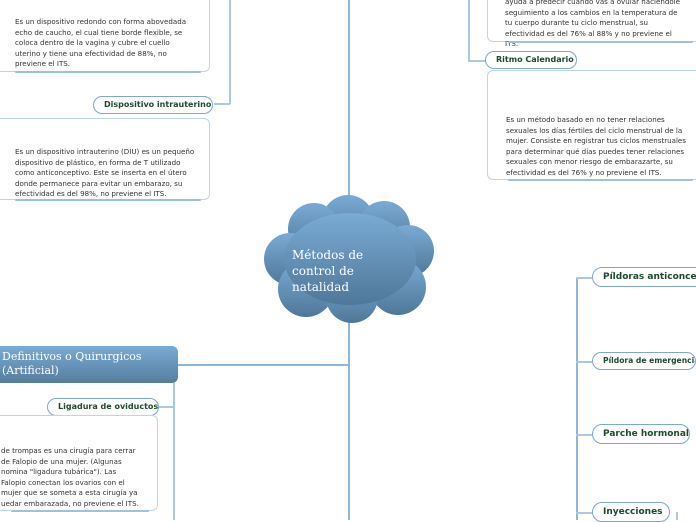  I want to click on right-top-connector, so click(469, 30).